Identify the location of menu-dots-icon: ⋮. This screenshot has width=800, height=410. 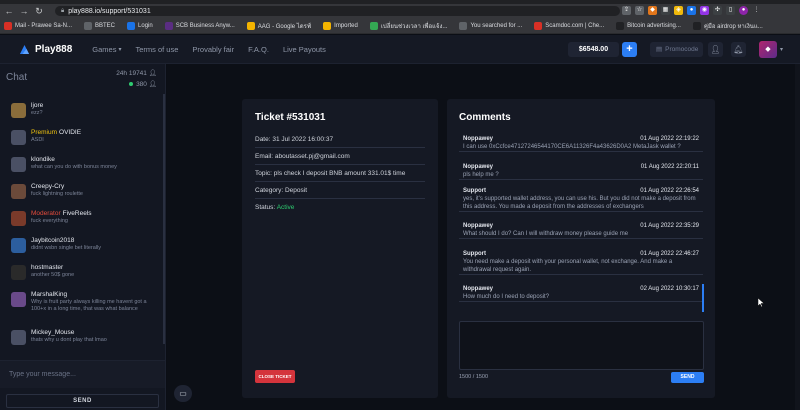
(756, 10).